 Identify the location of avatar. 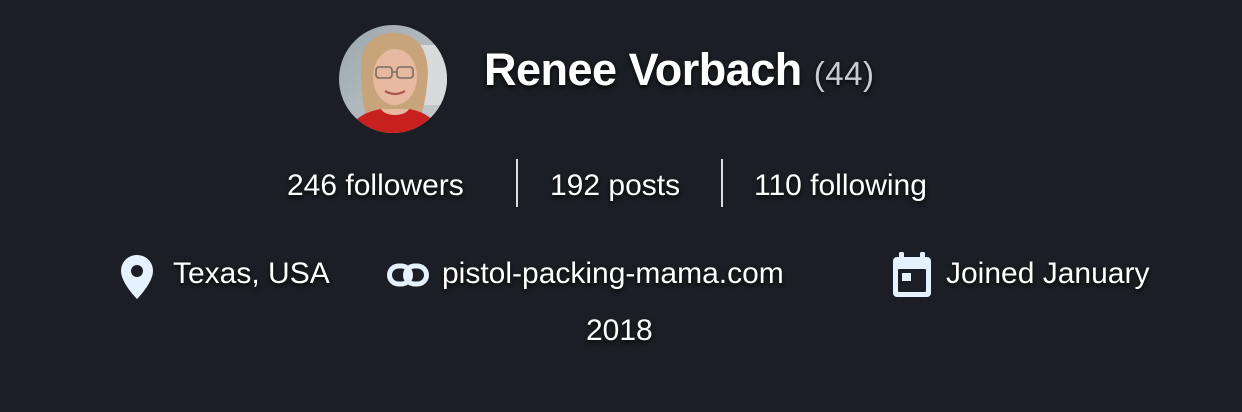
(393, 79).